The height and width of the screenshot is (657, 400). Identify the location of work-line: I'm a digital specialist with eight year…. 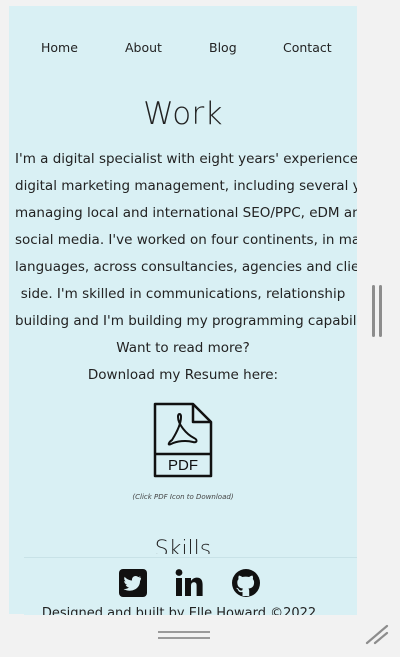
(186, 159).